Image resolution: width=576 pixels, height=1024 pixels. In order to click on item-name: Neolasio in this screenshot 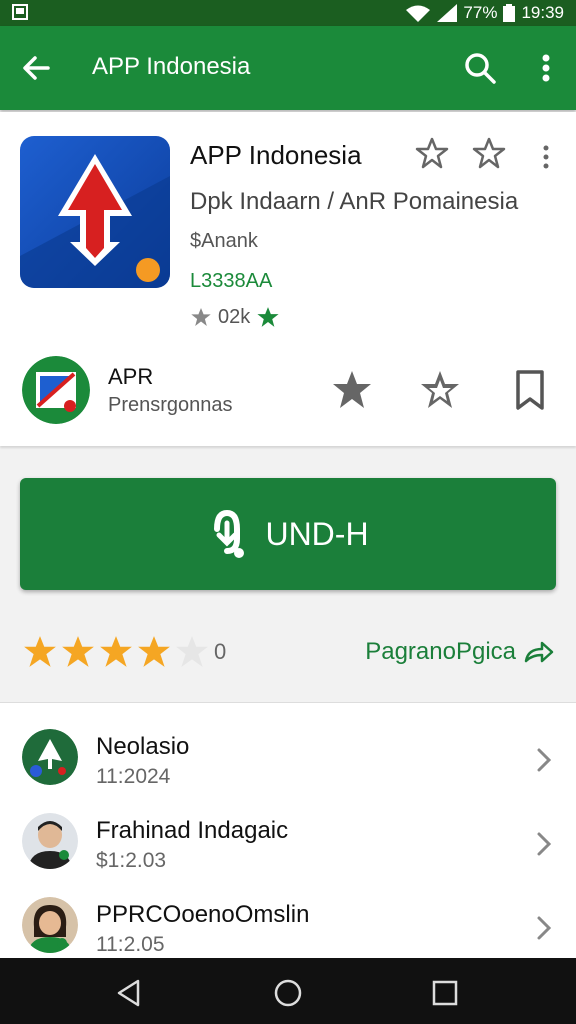, I will do `click(143, 746)`.